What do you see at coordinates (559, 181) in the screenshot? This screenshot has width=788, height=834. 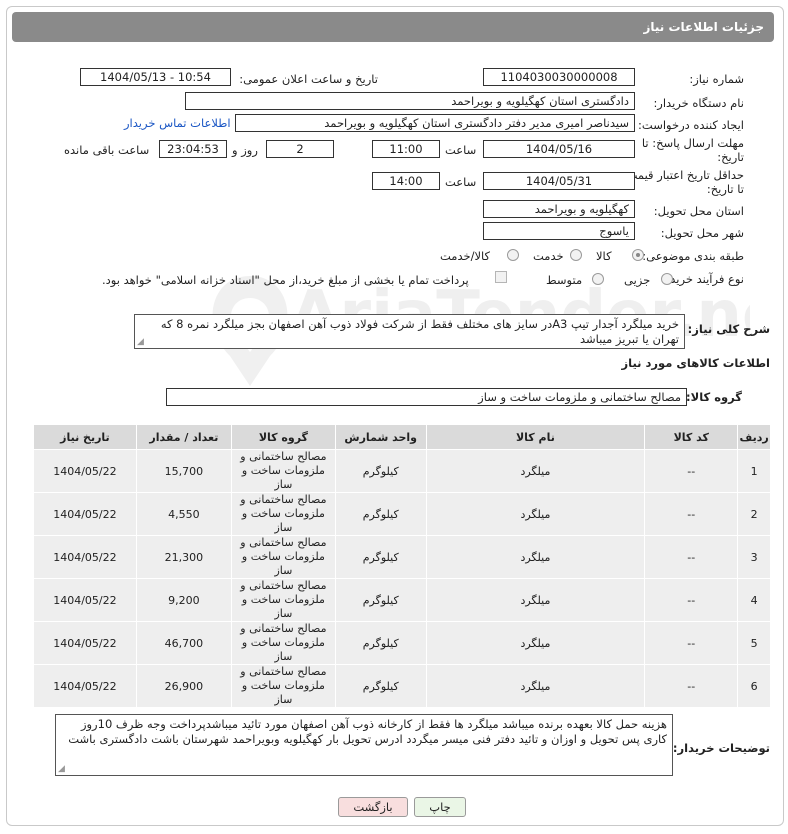 I see `price-validity-date: 1404/05/31` at bounding box center [559, 181].